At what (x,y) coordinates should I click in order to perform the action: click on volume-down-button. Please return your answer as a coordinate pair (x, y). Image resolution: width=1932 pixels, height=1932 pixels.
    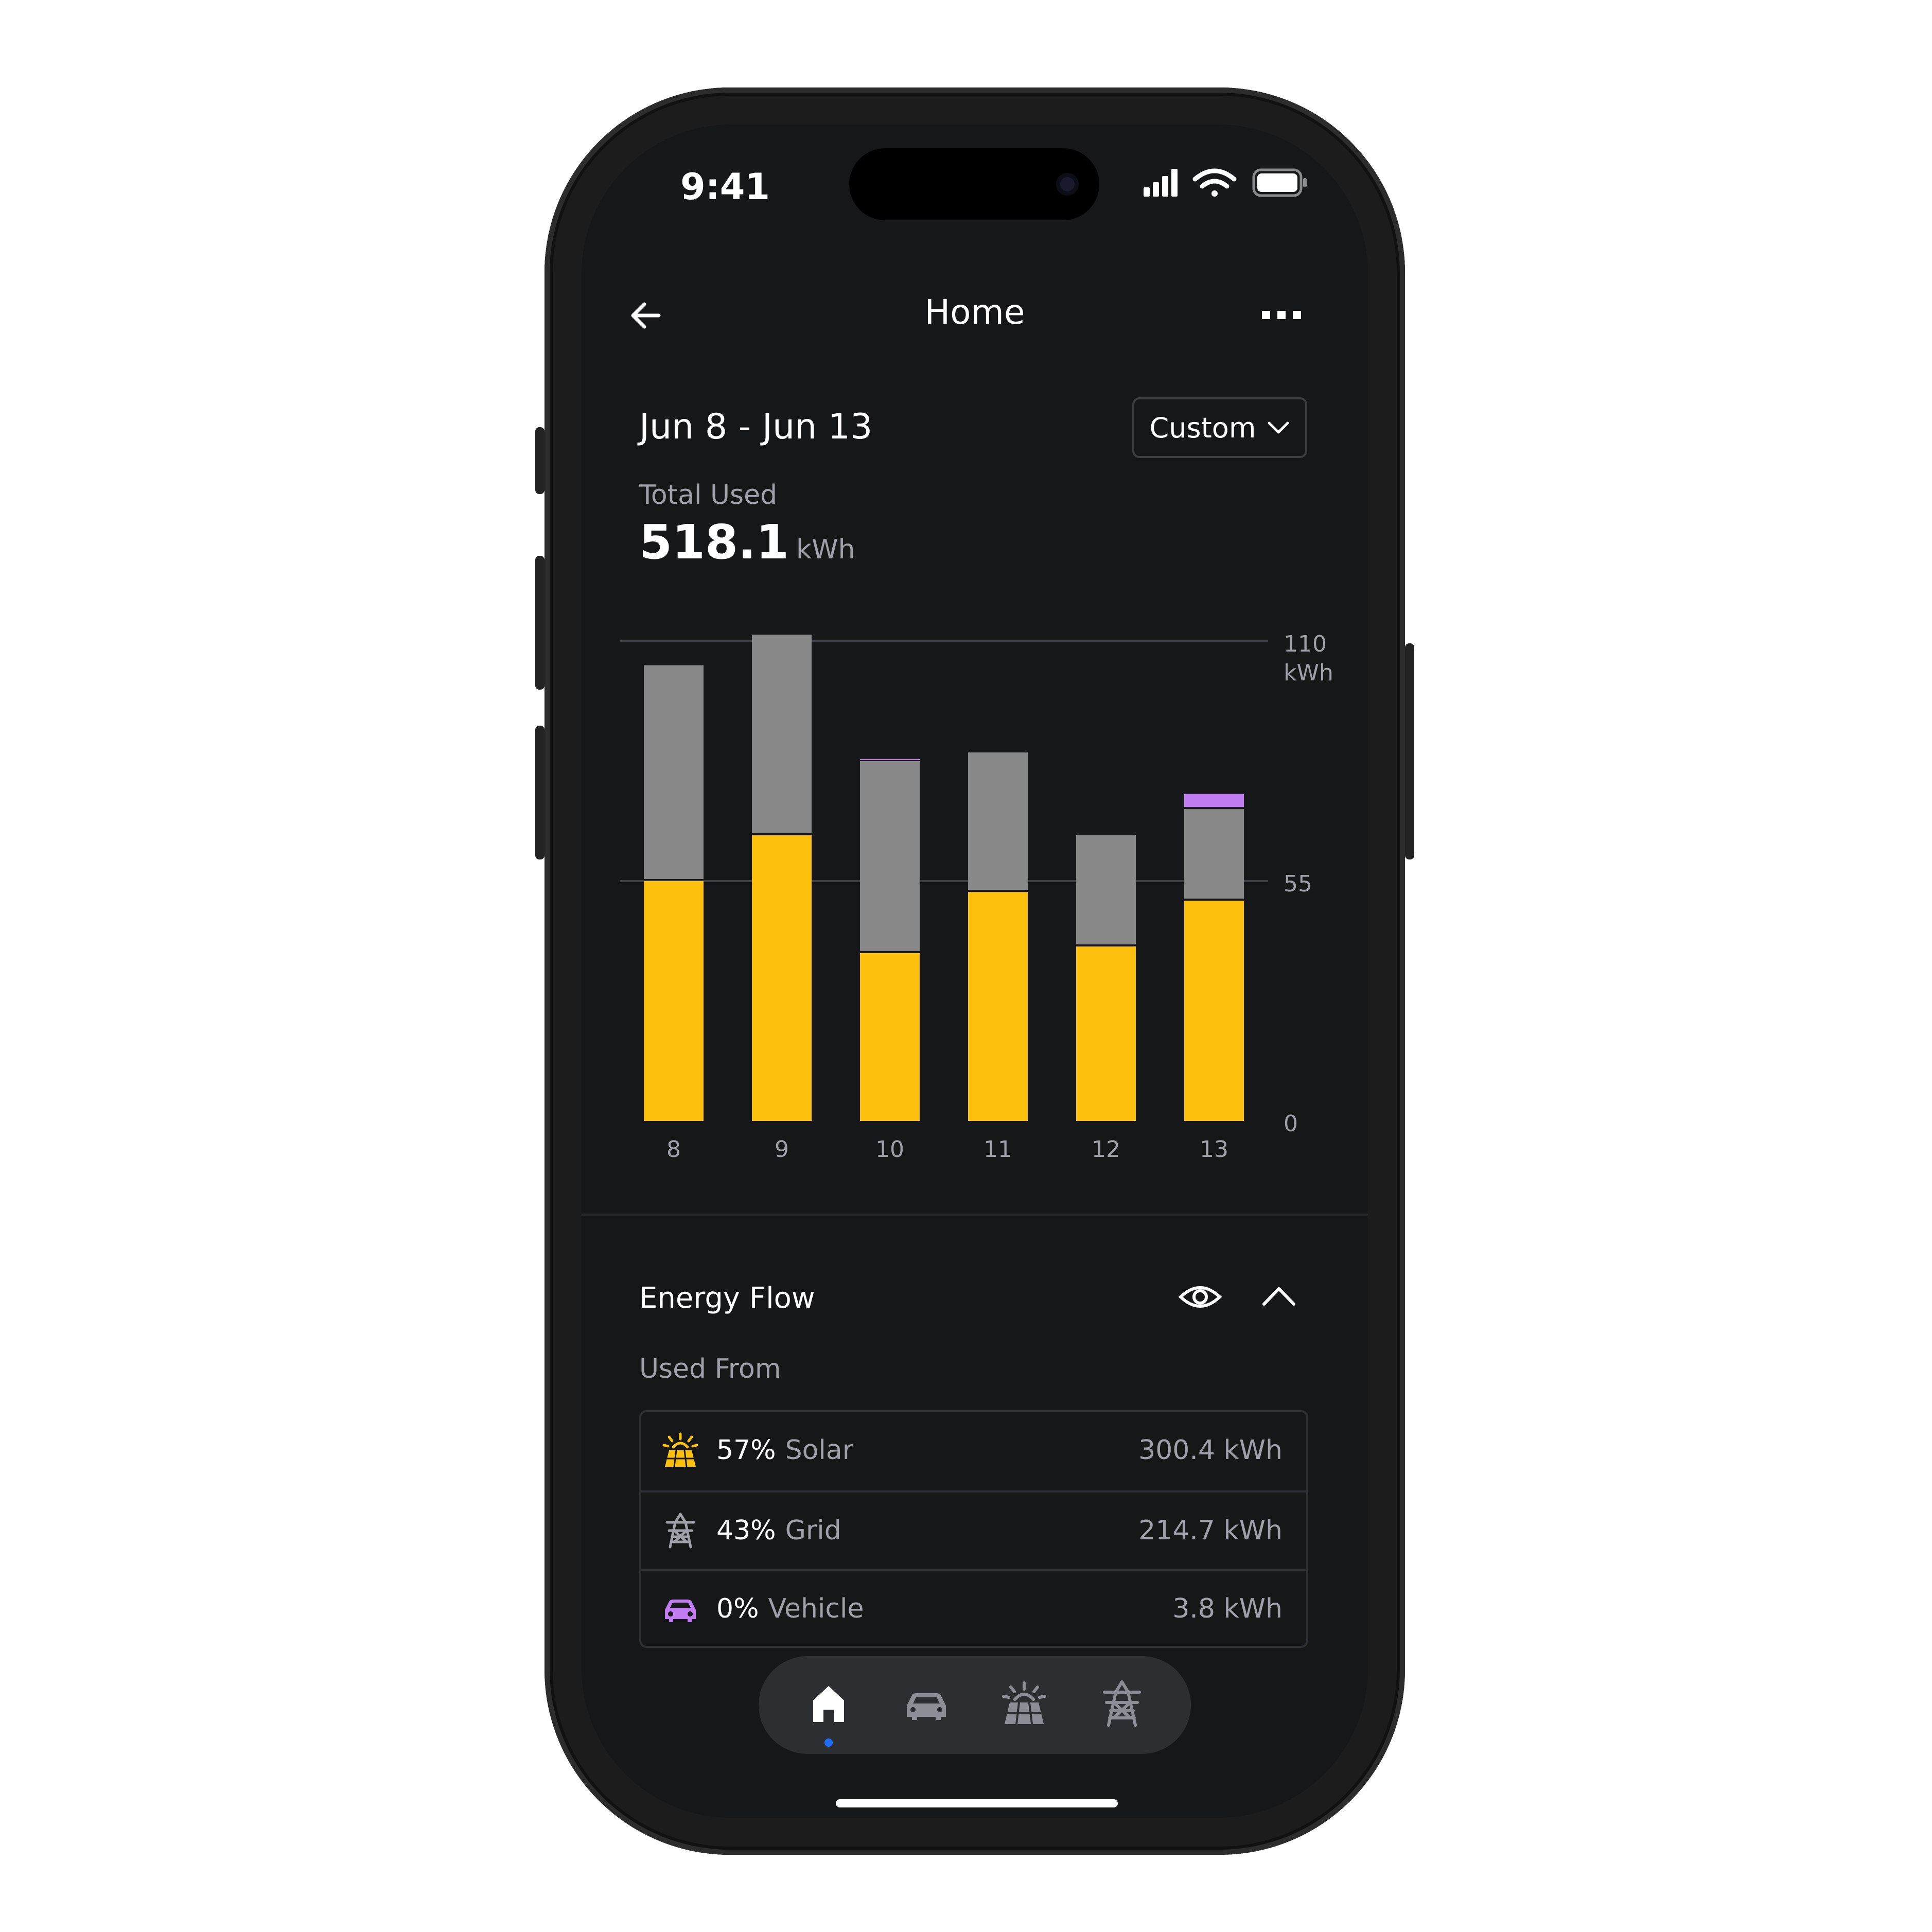
    Looking at the image, I should click on (540, 793).